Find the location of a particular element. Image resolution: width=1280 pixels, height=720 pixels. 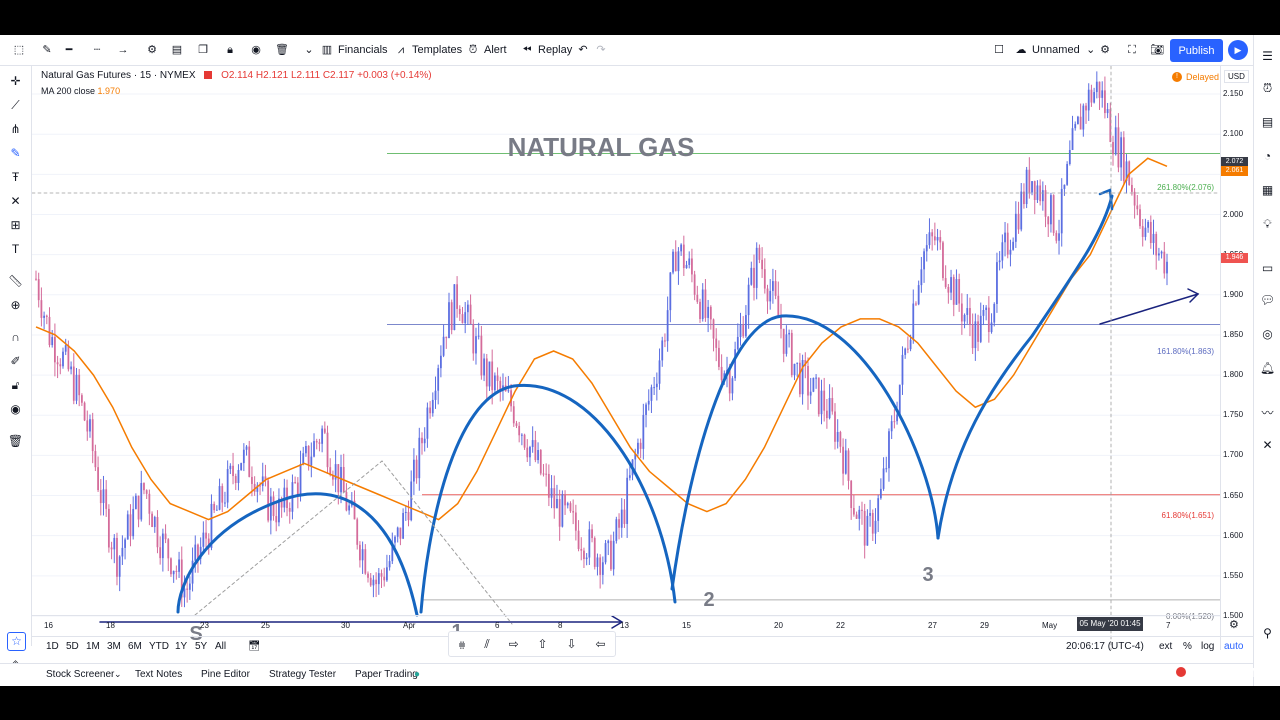

zoom-in-icon: ⊕ is located at coordinates (15, 305).